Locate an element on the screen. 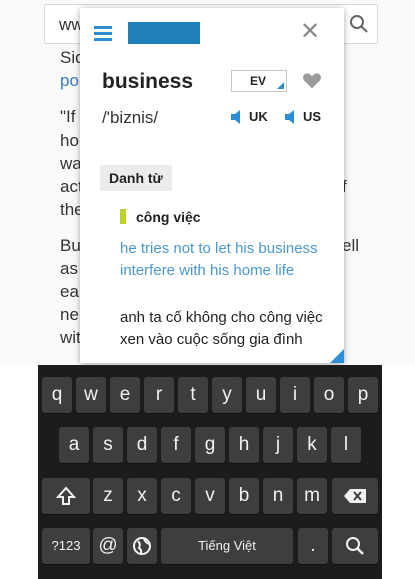 The image size is (415, 579). key-r: r is located at coordinates (159, 395).